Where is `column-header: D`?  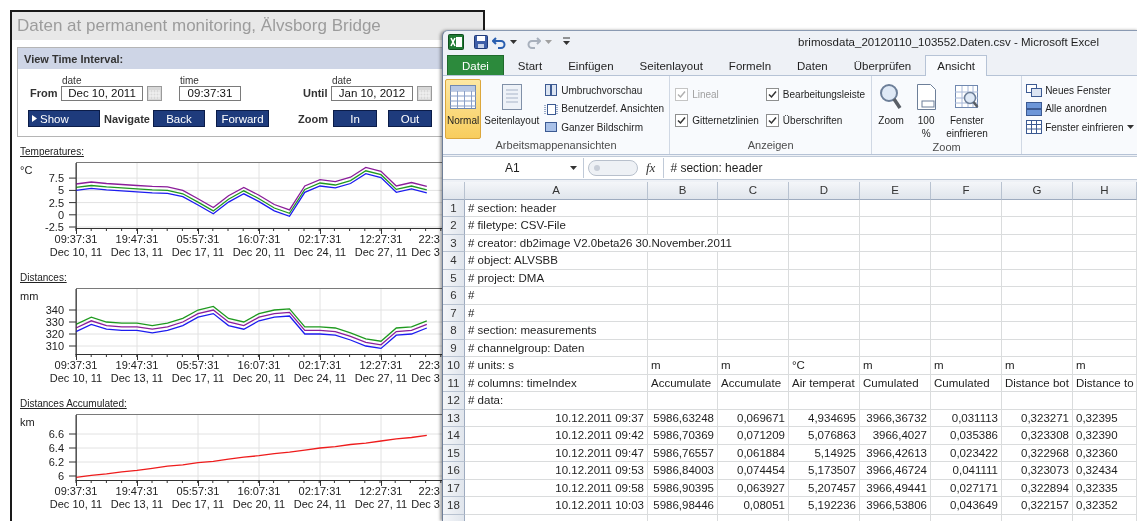
column-header: D is located at coordinates (824, 191).